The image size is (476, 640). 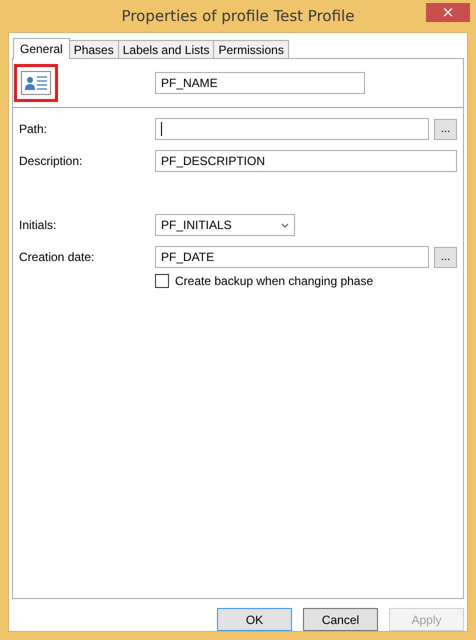 I want to click on field-label: Initials:, so click(x=38, y=225).